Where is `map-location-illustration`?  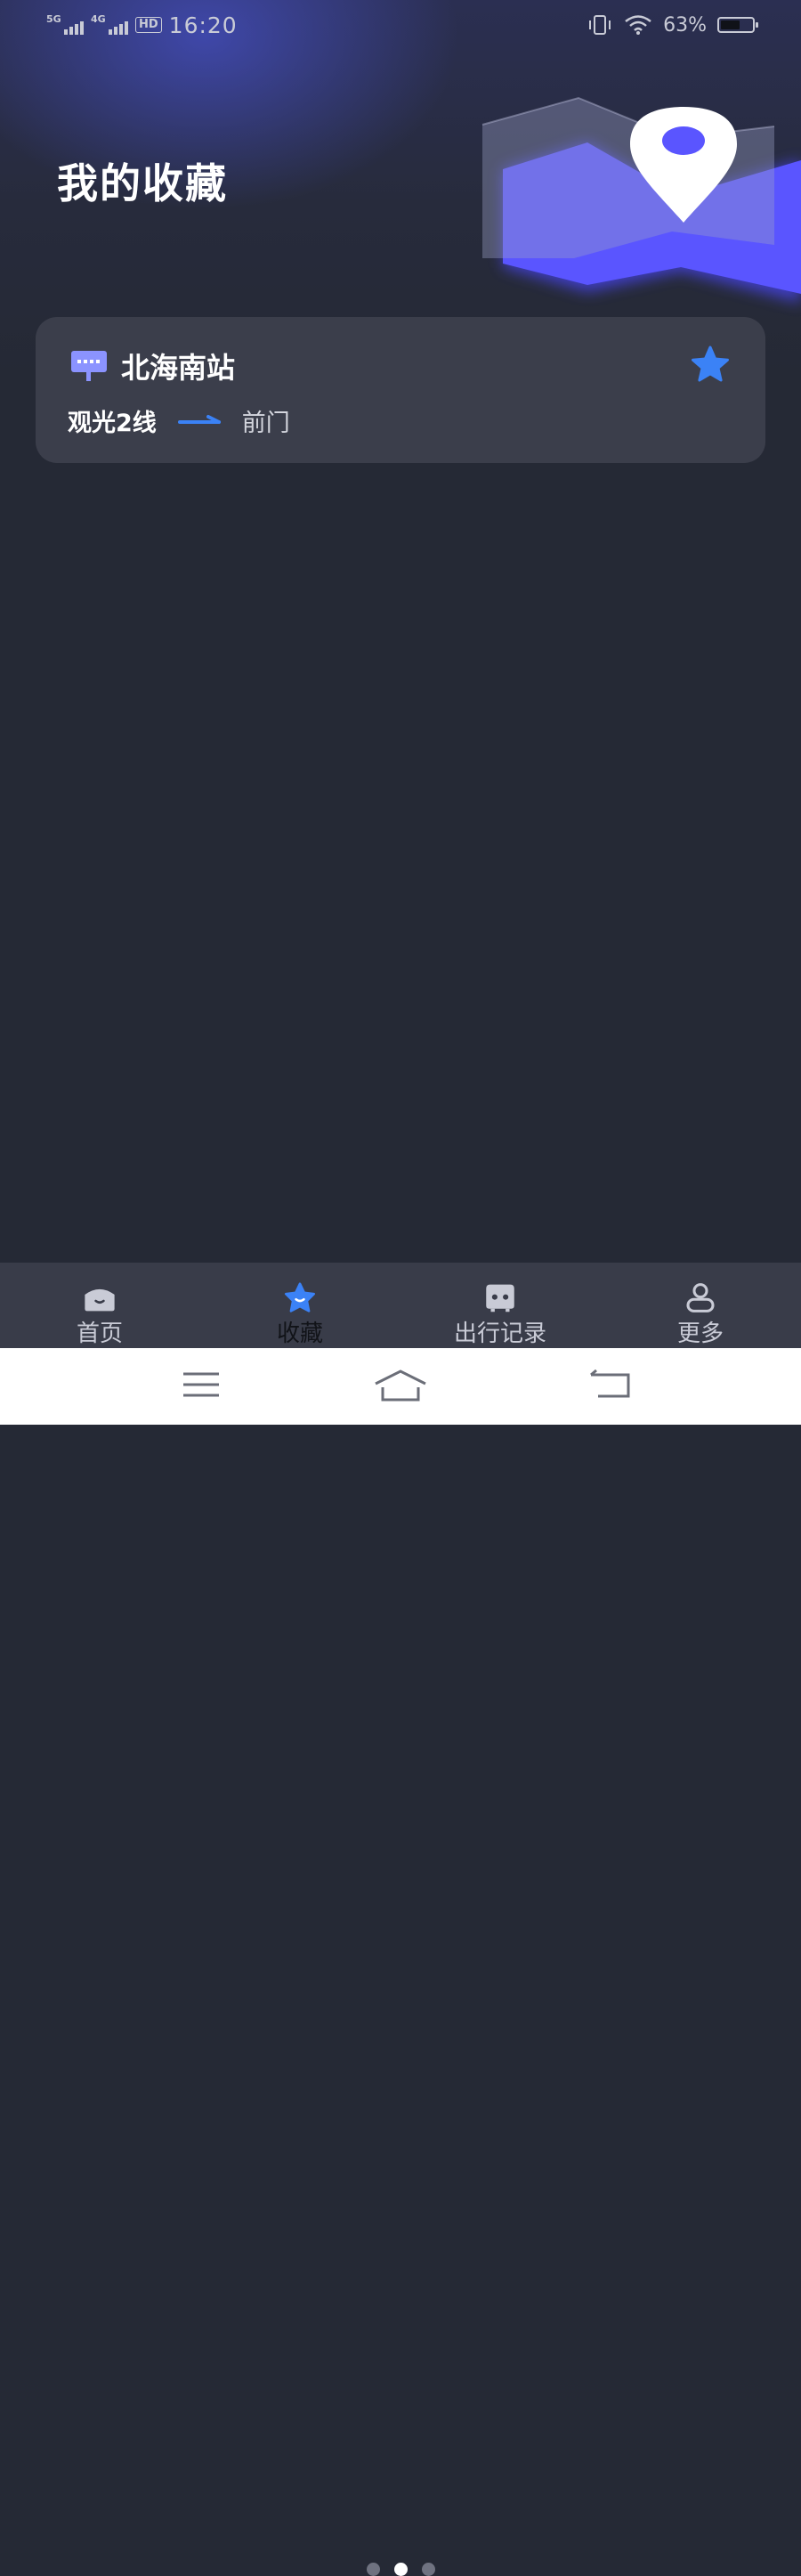
map-location-illustration is located at coordinates (641, 199).